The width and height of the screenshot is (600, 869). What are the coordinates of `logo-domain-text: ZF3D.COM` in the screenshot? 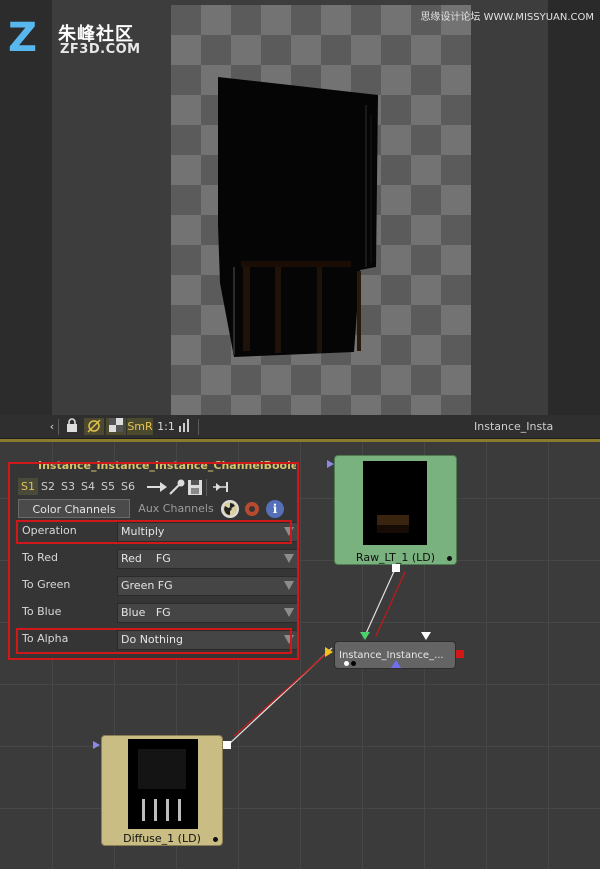 It's located at (100, 49).